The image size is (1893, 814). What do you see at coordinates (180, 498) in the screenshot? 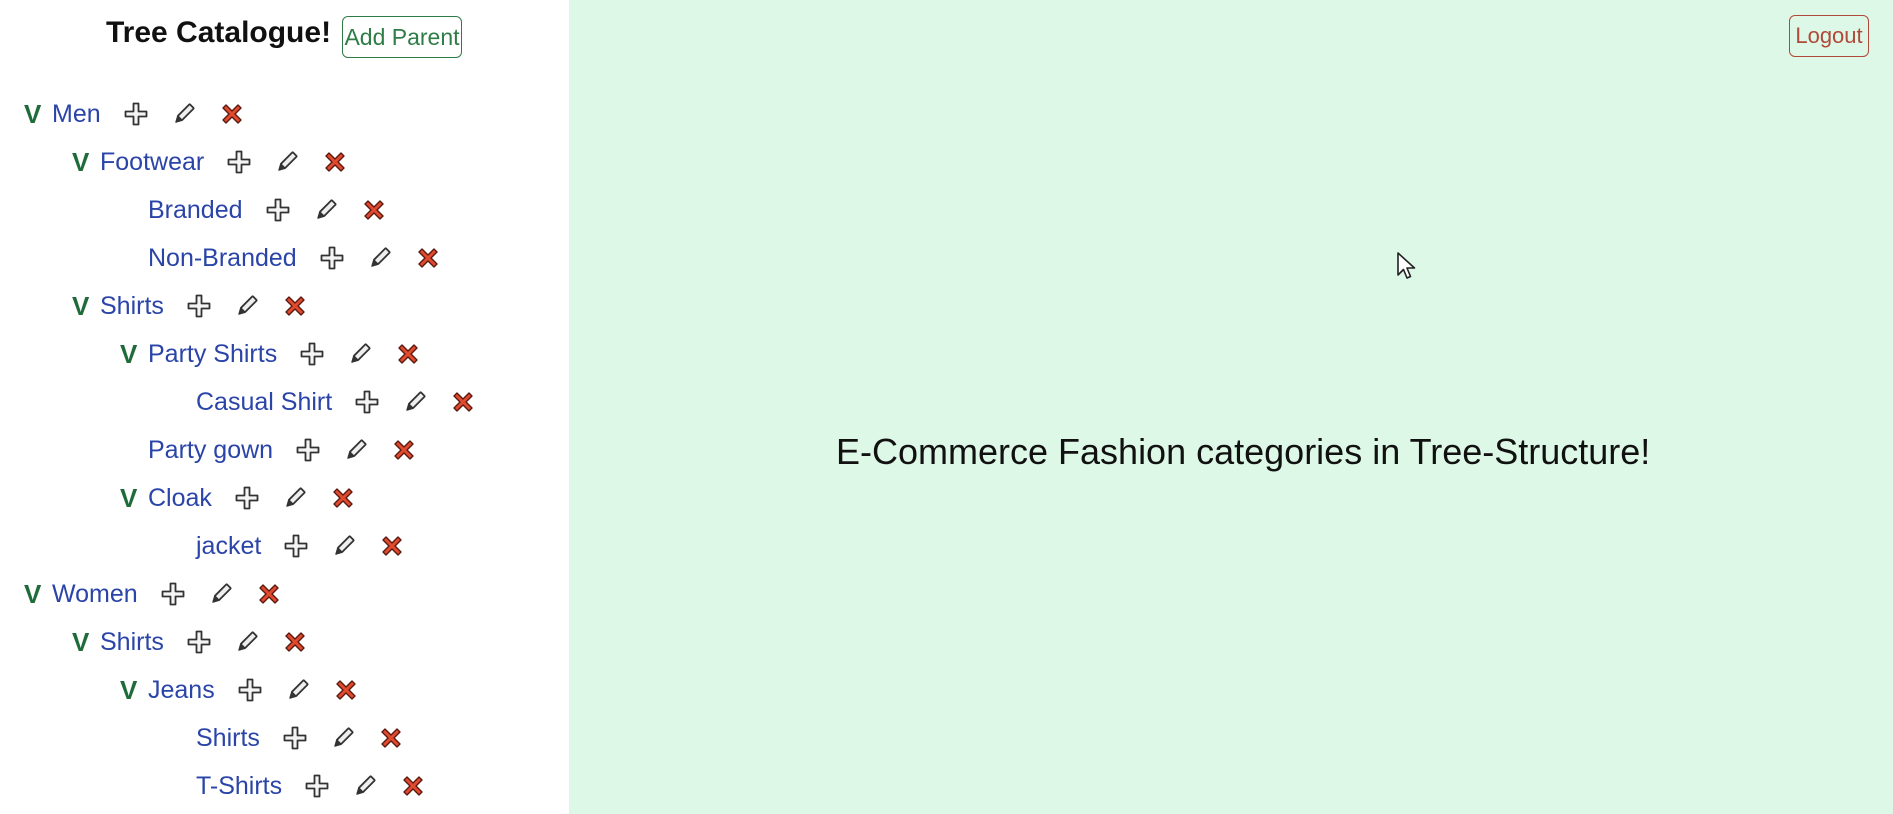
I see `tree-node-label: Cloak` at bounding box center [180, 498].